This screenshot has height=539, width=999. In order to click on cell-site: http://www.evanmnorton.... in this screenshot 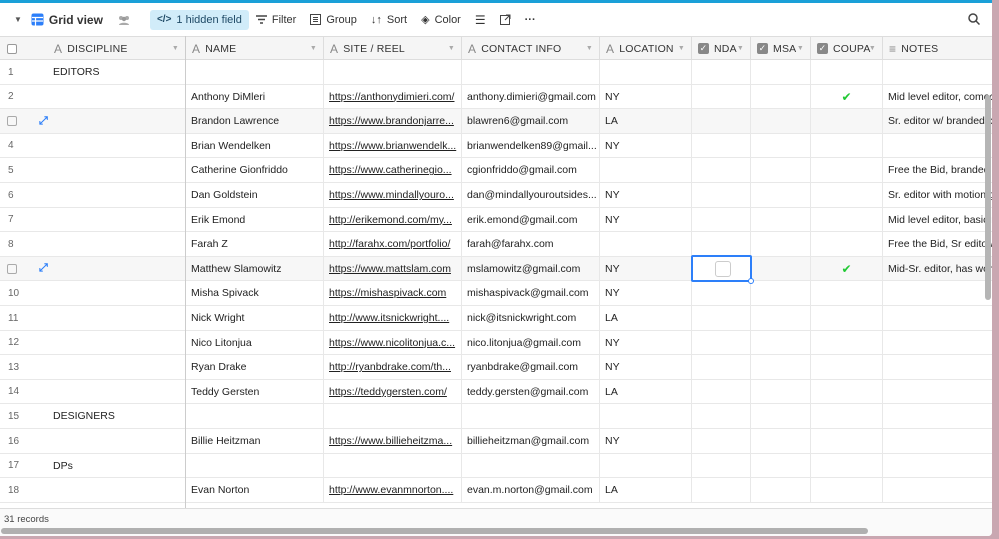, I will do `click(393, 490)`.